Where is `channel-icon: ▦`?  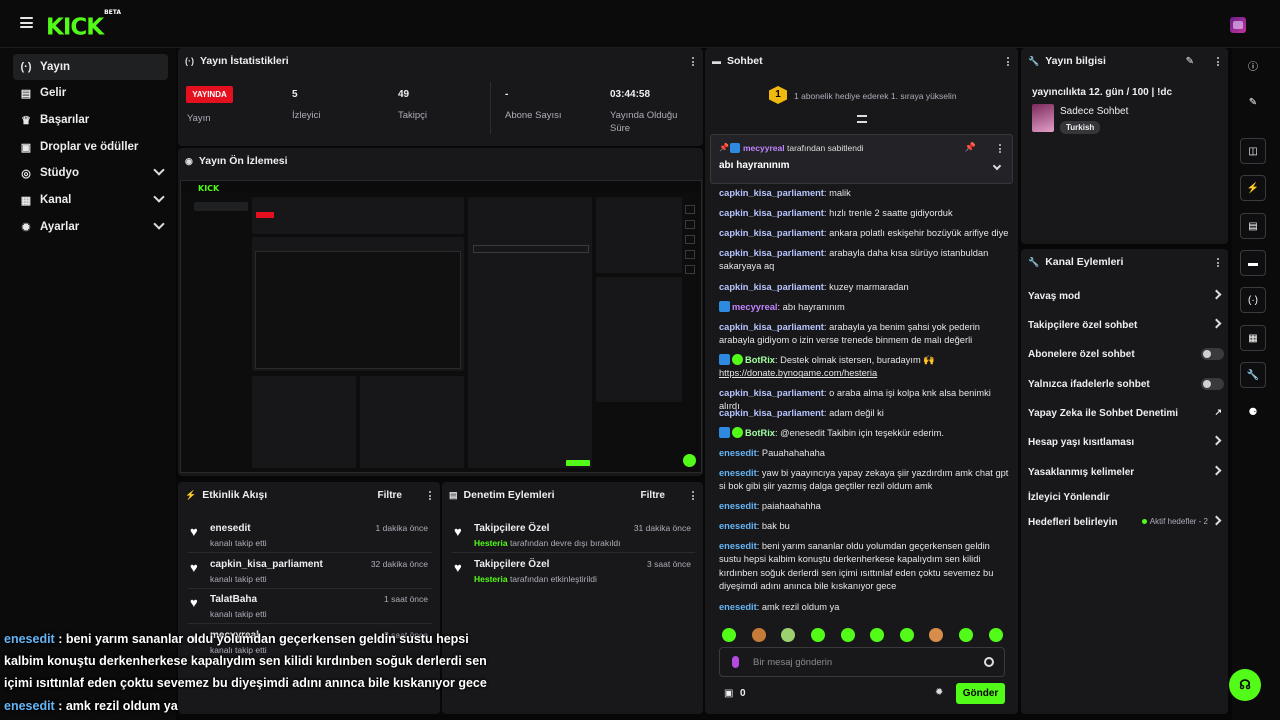 channel-icon: ▦ is located at coordinates (26, 200).